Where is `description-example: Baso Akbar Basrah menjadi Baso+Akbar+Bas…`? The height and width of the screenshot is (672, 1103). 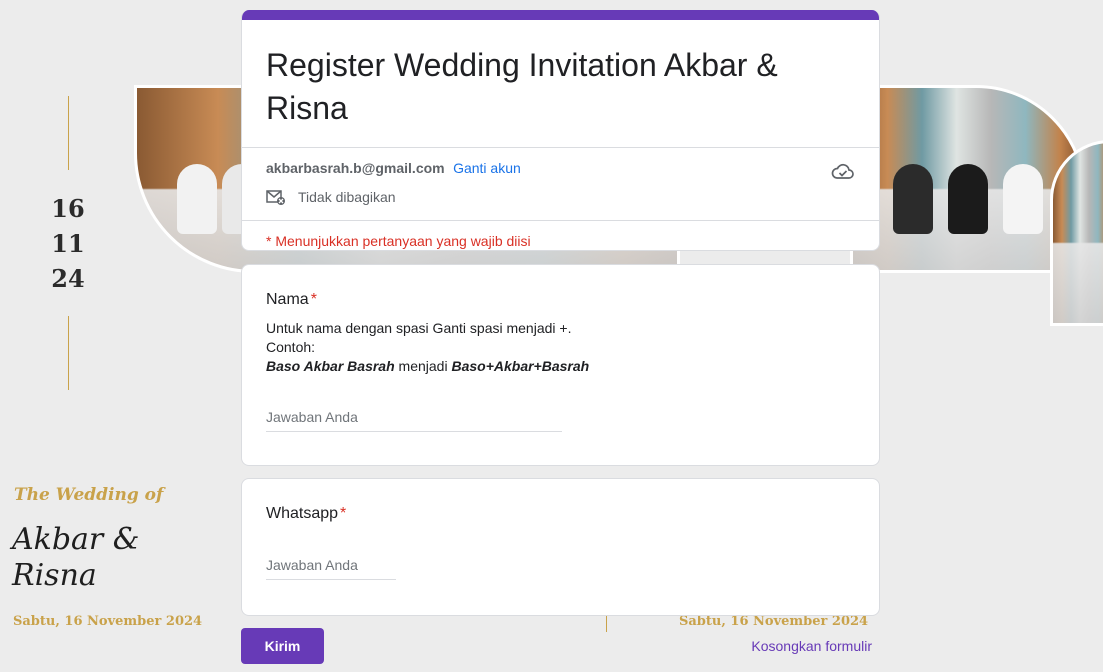
description-example: Baso Akbar Basrah menjadi Baso+Akbar+Bas… is located at coordinates (560, 366).